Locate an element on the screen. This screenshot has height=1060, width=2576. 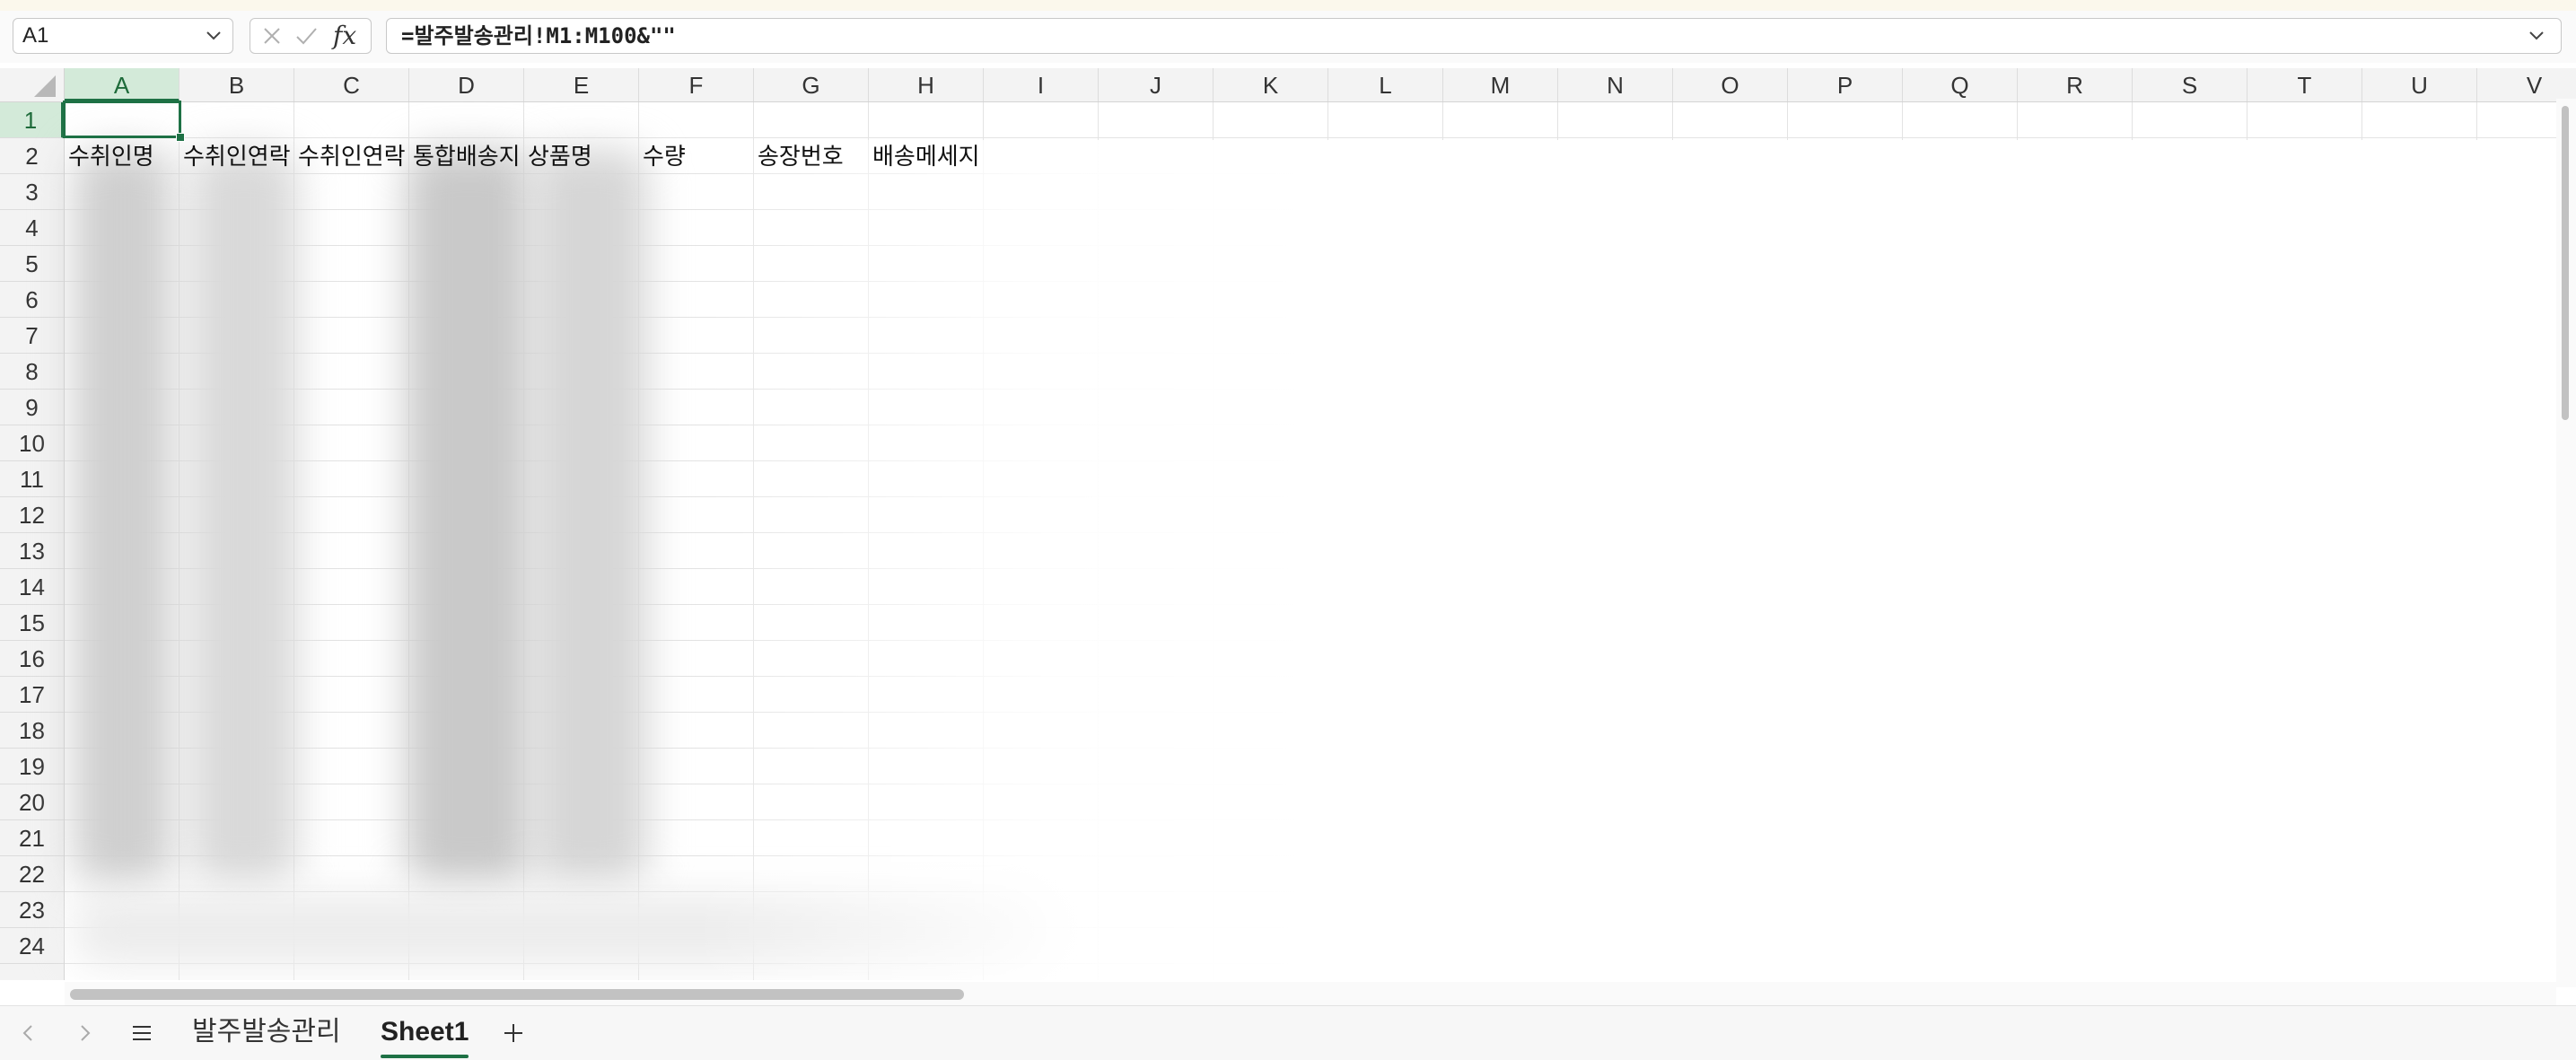
column-header-t: T is located at coordinates (2304, 84).